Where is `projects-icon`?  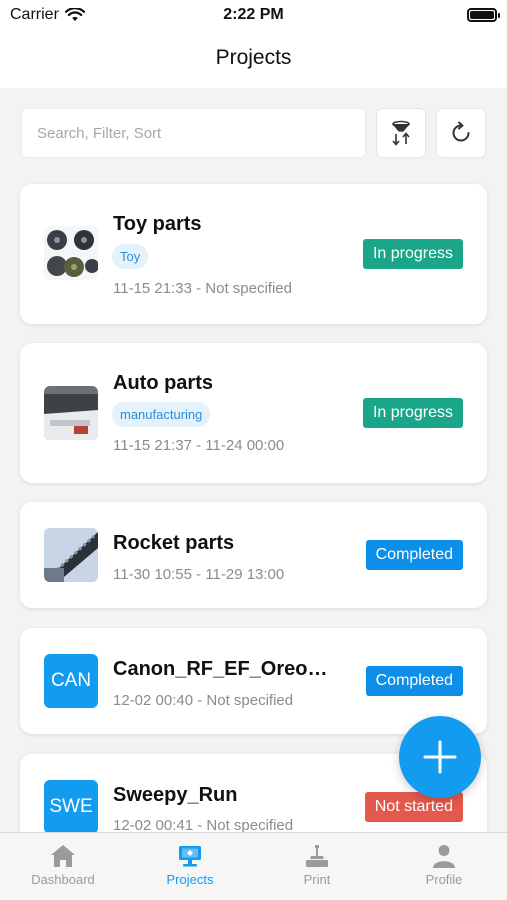
projects-icon is located at coordinates (190, 856).